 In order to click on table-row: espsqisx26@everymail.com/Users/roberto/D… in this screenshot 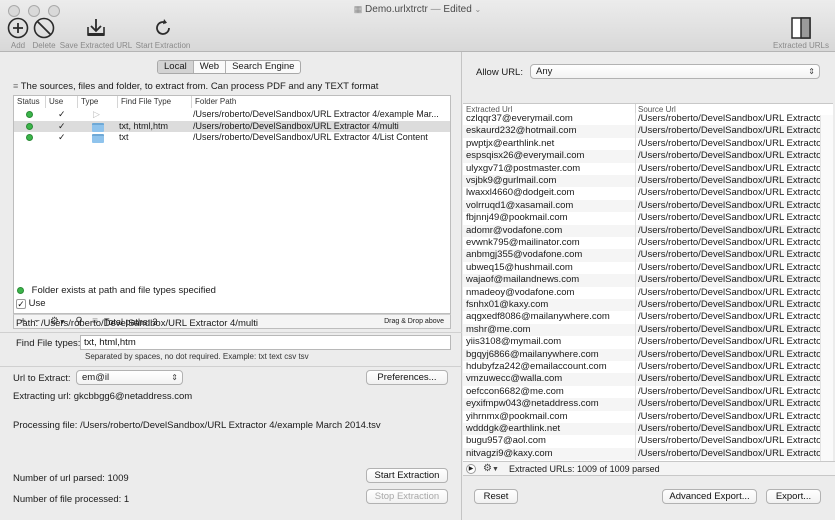, I will do `click(648, 156)`.